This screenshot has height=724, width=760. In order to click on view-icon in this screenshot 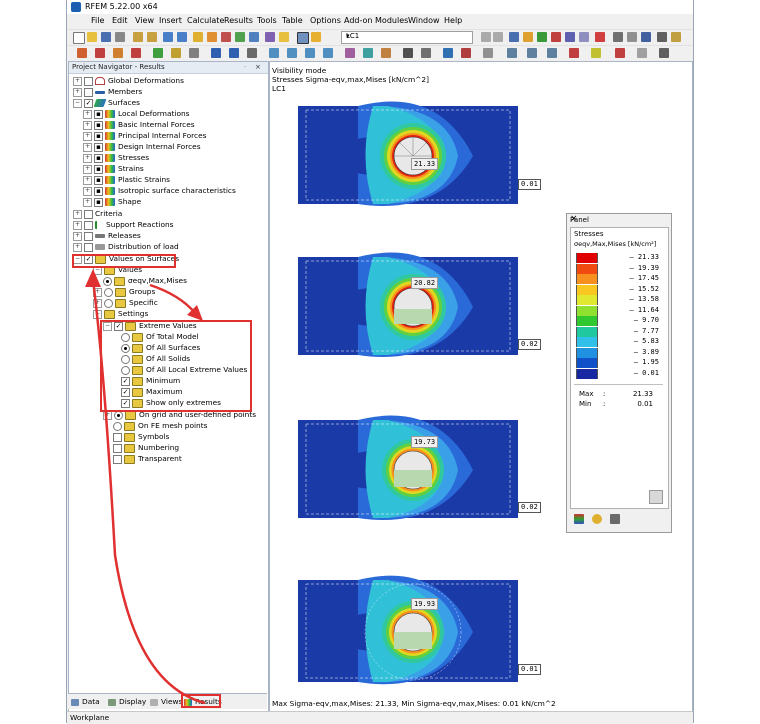, I will do `click(618, 37)`.